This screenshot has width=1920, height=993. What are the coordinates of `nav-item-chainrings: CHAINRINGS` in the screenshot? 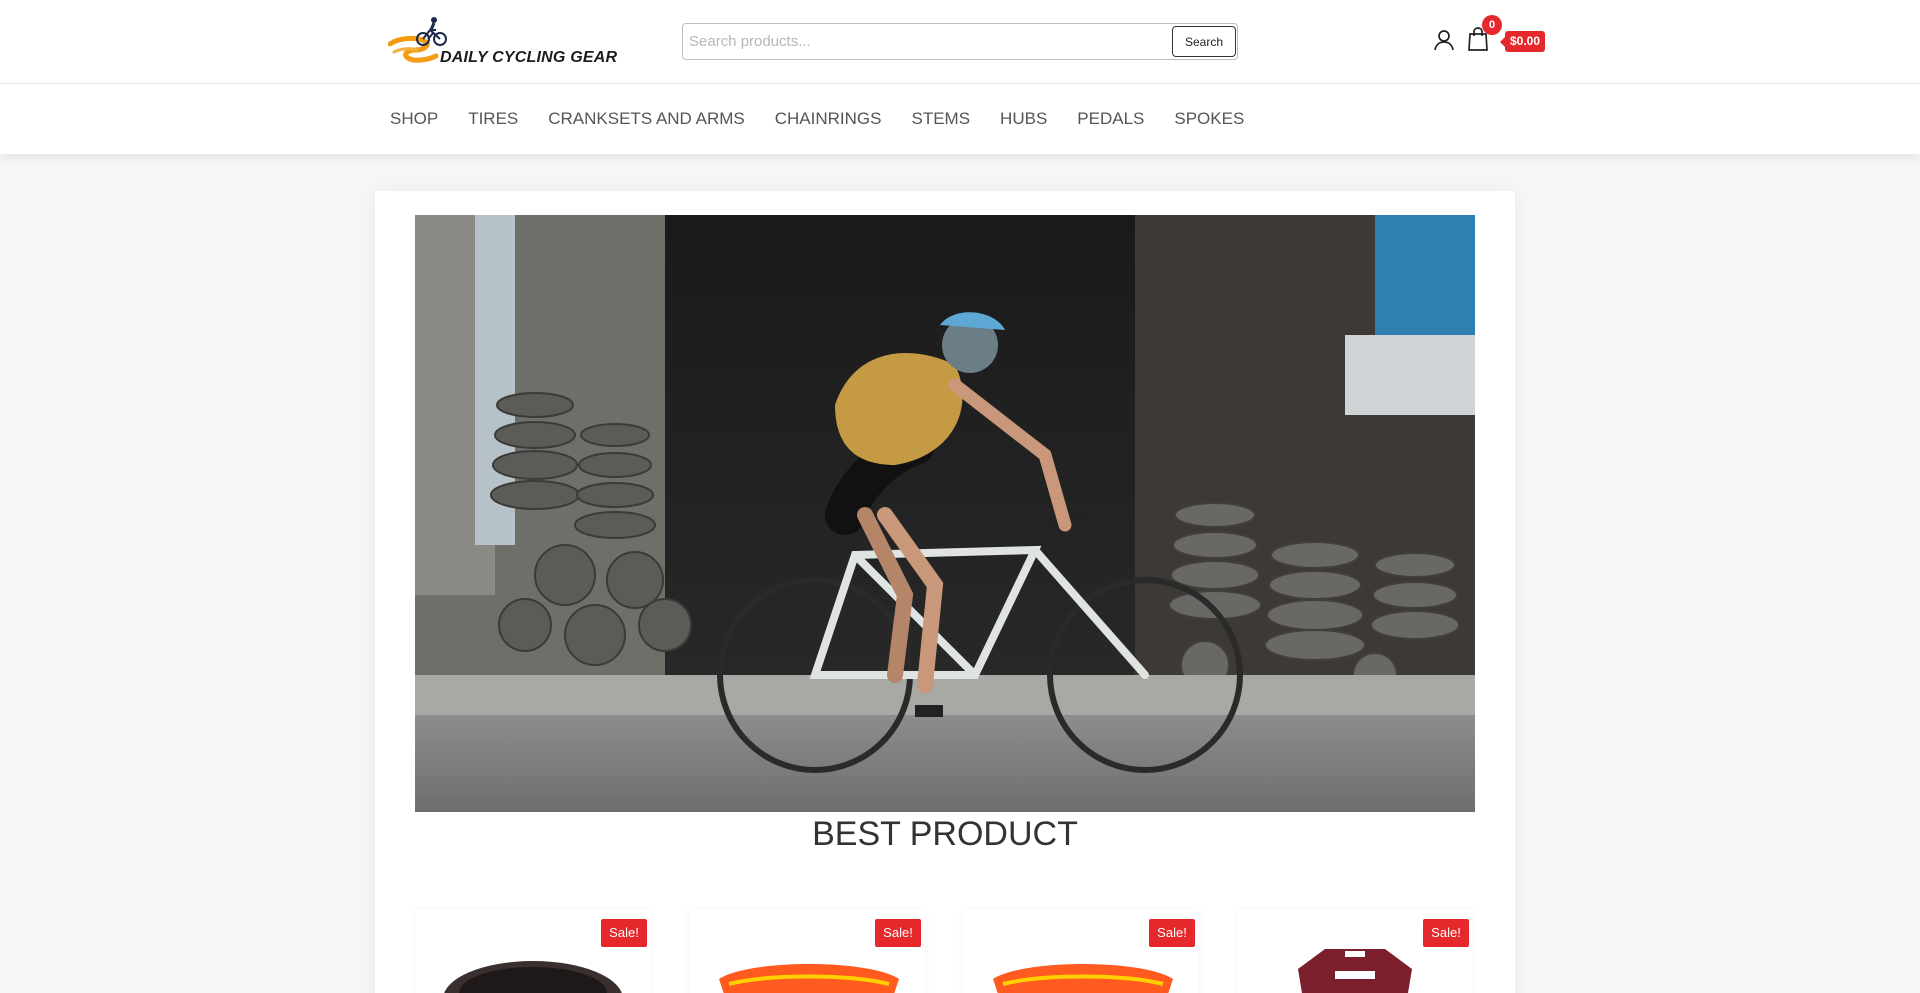 It's located at (828, 119).